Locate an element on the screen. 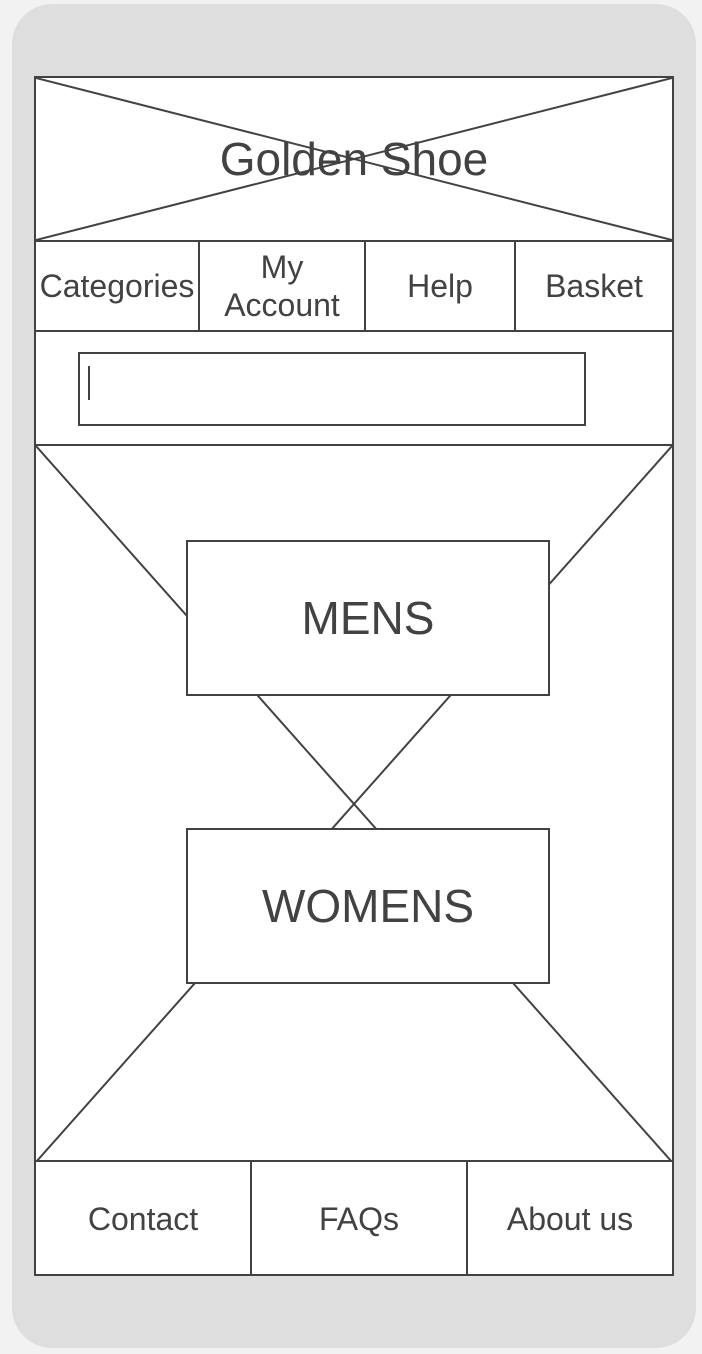  mens-category-button: MENS is located at coordinates (368, 618).